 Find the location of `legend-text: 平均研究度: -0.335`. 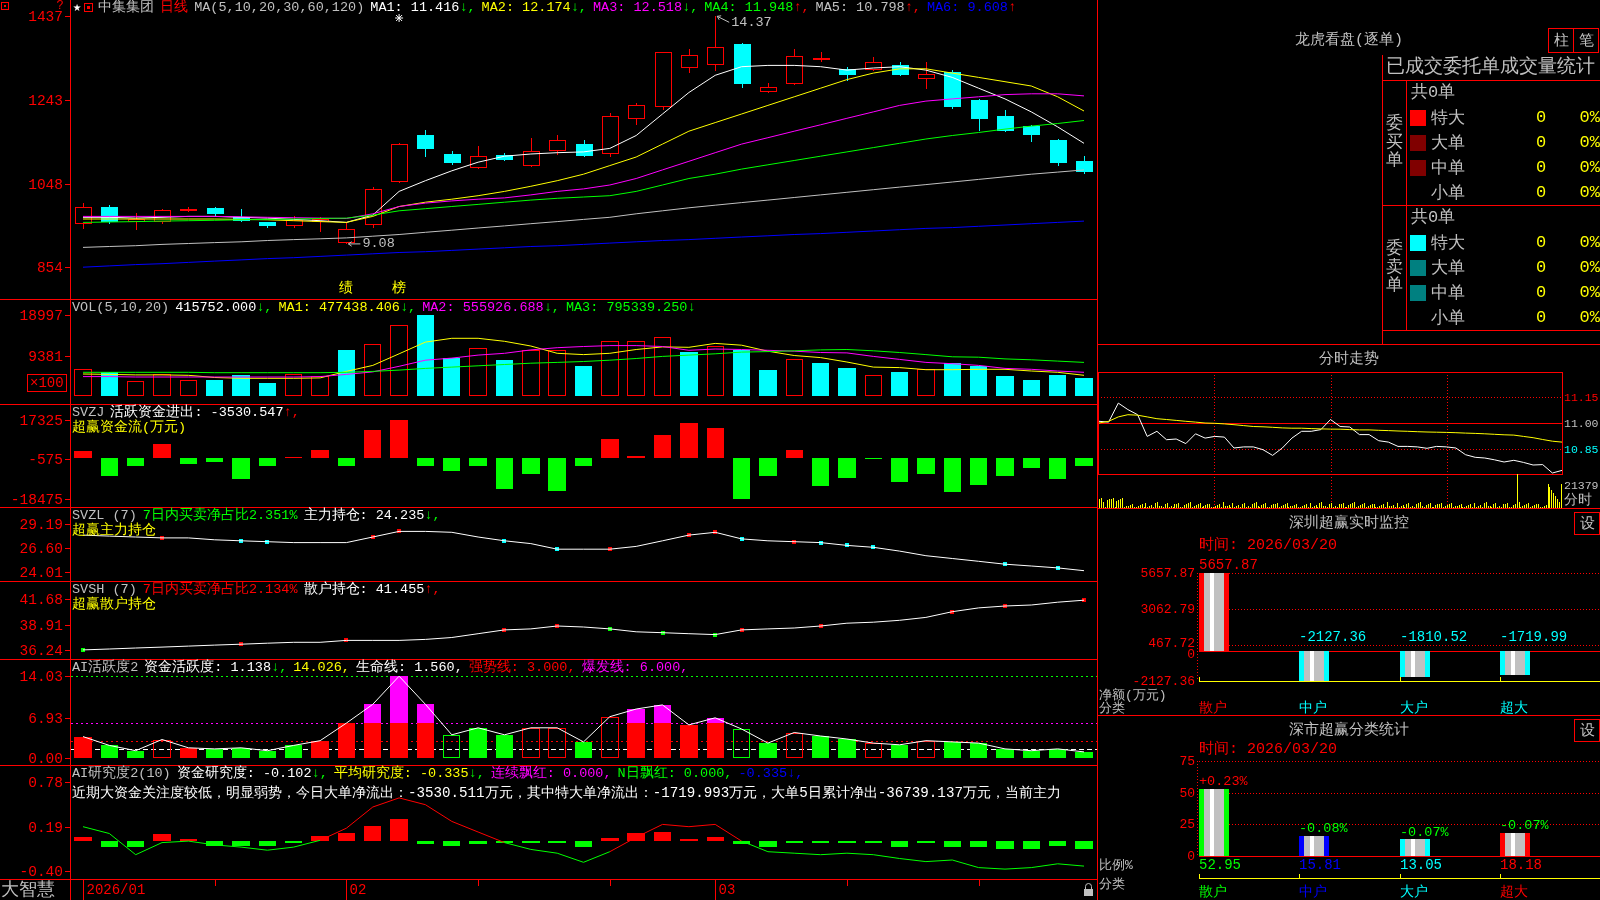

legend-text: 平均研究度: -0.335 is located at coordinates (401, 773).